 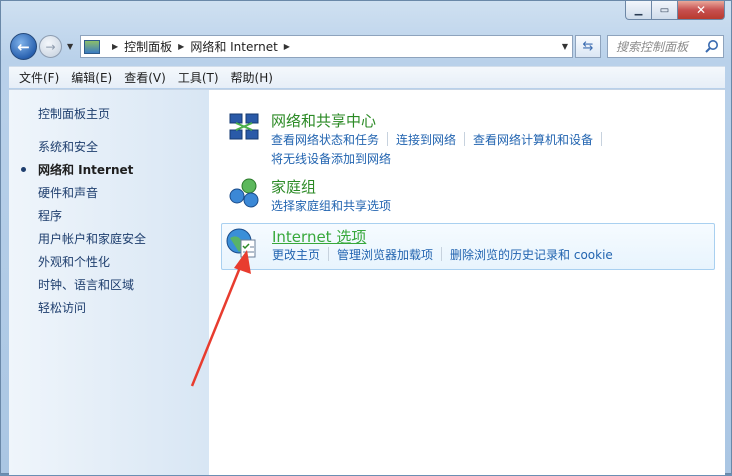 I want to click on maximize-icon: ▭, so click(x=664, y=10).